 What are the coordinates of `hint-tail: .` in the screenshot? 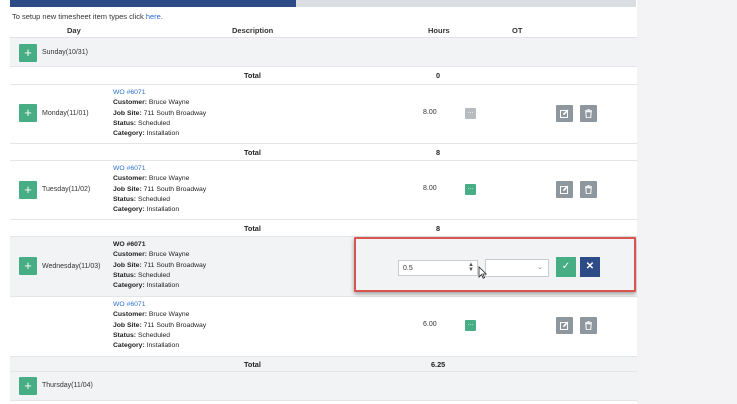 It's located at (161, 16).